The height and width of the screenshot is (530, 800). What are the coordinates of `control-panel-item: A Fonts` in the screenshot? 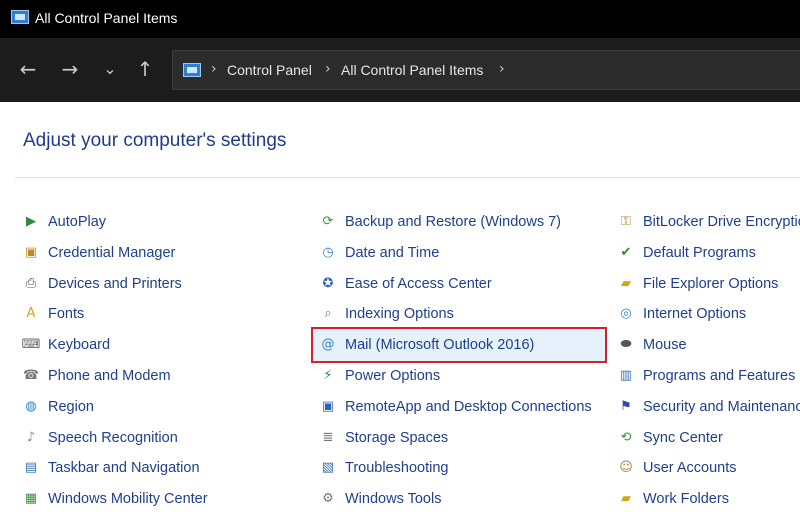 It's located at (53, 314).